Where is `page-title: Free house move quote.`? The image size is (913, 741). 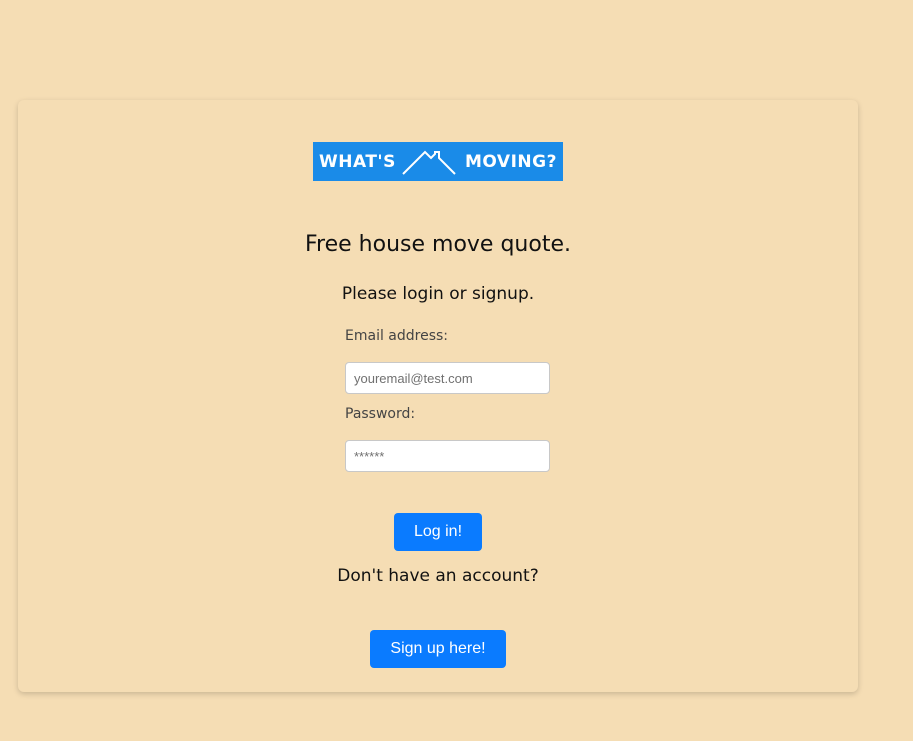 page-title: Free house move quote. is located at coordinates (438, 244).